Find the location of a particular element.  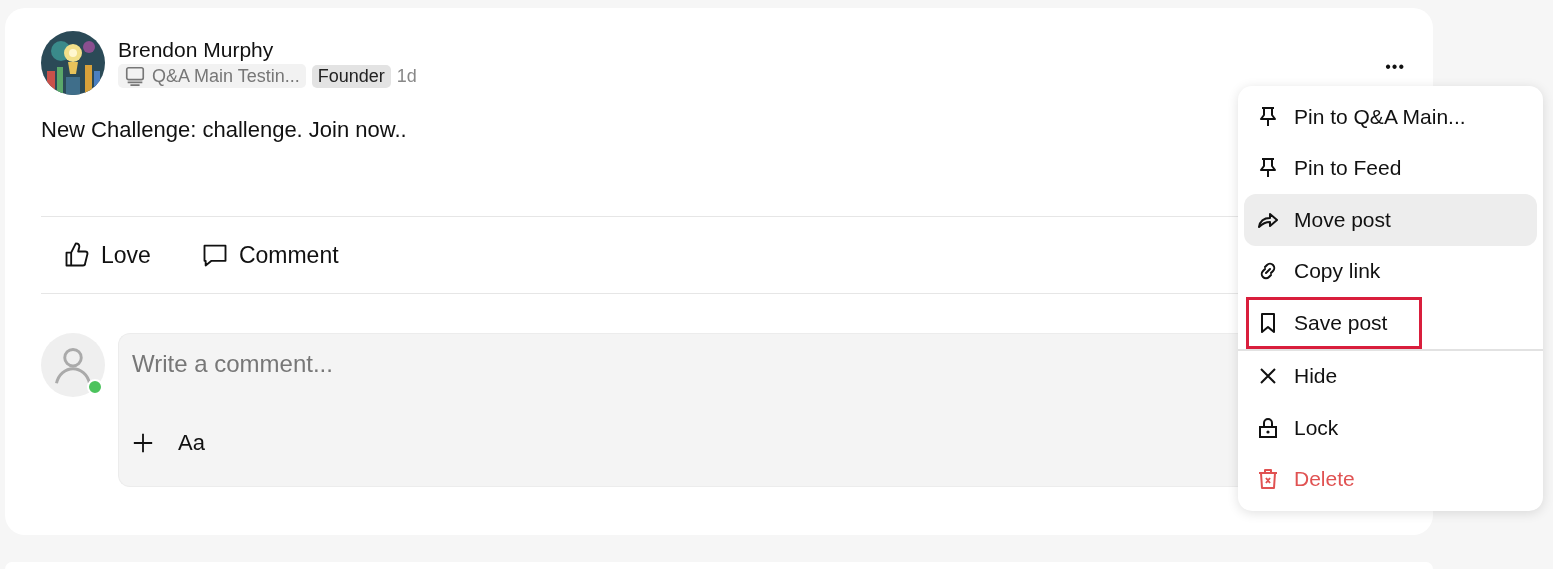

monitor-icon is located at coordinates (135, 76).